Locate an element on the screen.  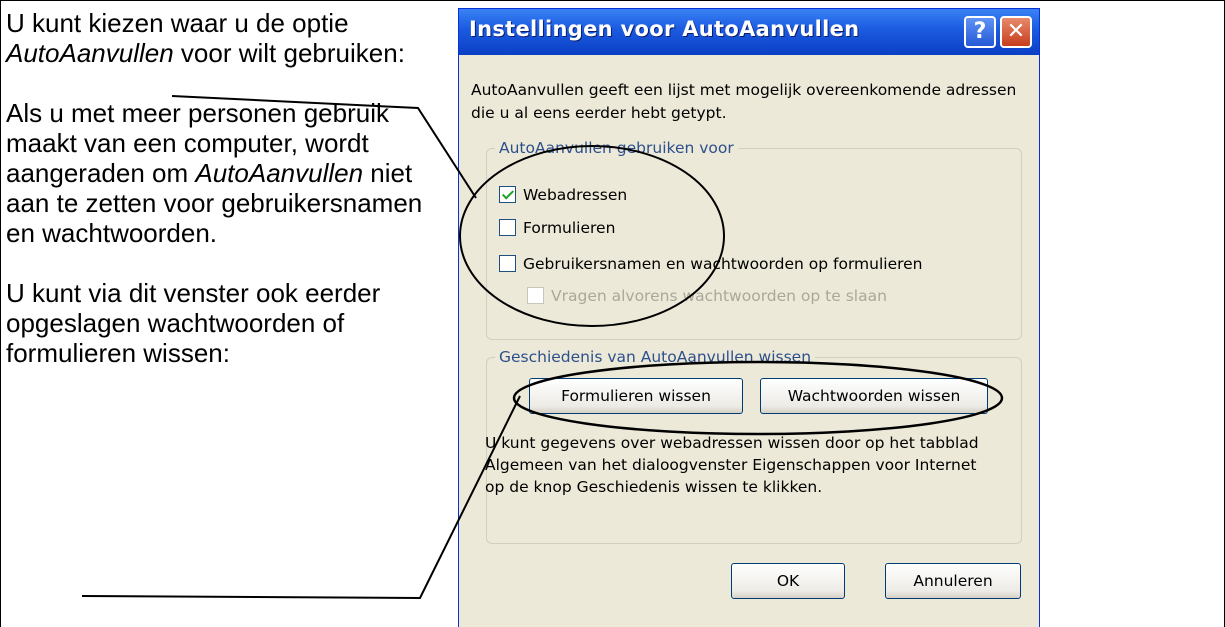
pointer-line-top is located at coordinates (324, 147).